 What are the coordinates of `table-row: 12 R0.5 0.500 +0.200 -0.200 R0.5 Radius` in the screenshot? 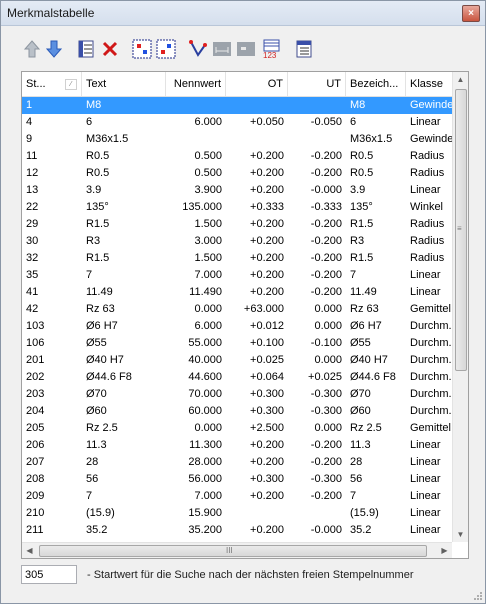 It's located at (237, 173).